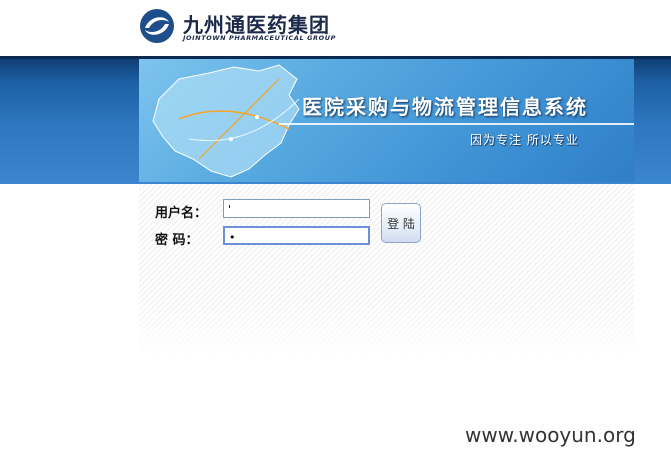 This screenshot has width=671, height=464. What do you see at coordinates (260, 38) in the screenshot?
I see `logo-english-text: JOINTOWN PHARMACEUTICAL GROUP` at bounding box center [260, 38].